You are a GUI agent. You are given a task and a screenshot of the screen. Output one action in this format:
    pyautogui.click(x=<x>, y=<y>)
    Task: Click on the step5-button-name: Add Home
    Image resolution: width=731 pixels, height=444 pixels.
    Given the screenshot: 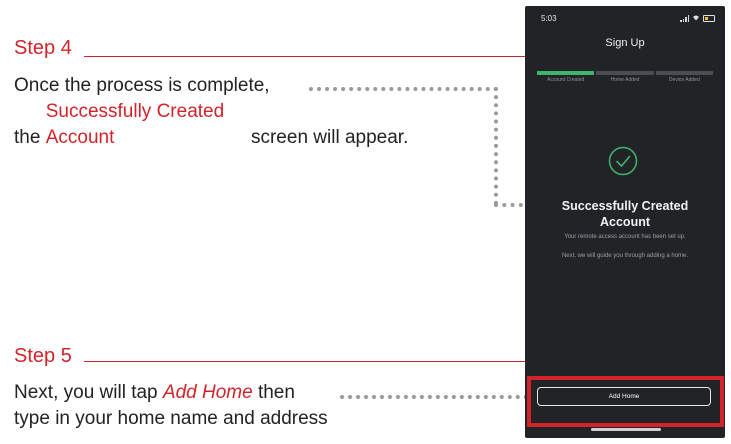 What is the action you would take?
    pyautogui.click(x=207, y=392)
    